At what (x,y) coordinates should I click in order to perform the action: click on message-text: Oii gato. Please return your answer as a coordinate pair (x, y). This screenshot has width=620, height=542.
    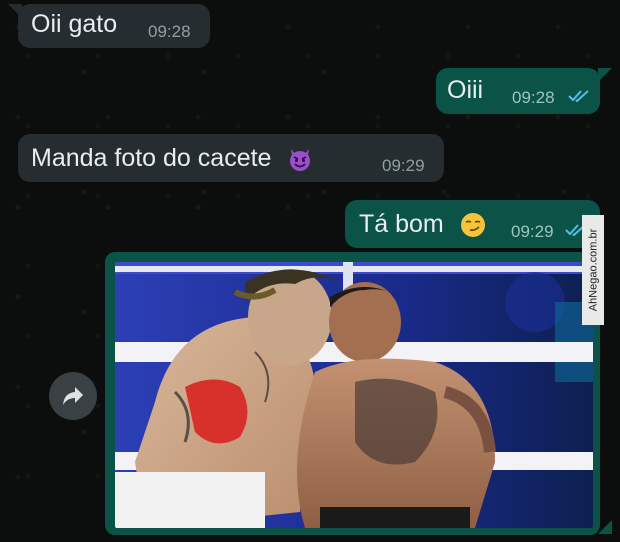
    Looking at the image, I should click on (74, 24).